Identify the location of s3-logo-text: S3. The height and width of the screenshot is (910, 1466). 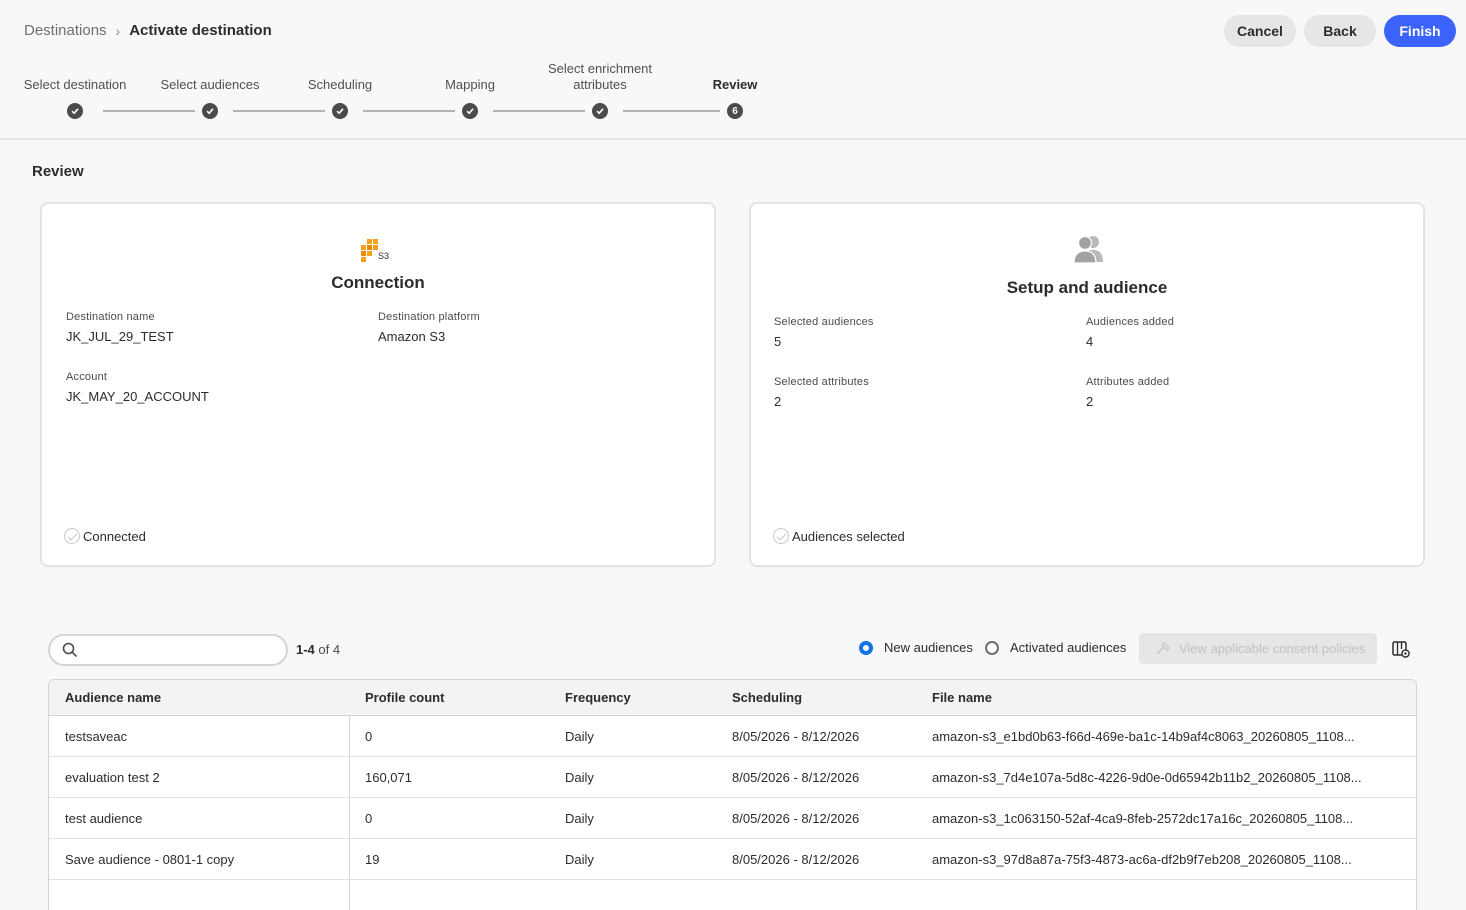
(384, 256).